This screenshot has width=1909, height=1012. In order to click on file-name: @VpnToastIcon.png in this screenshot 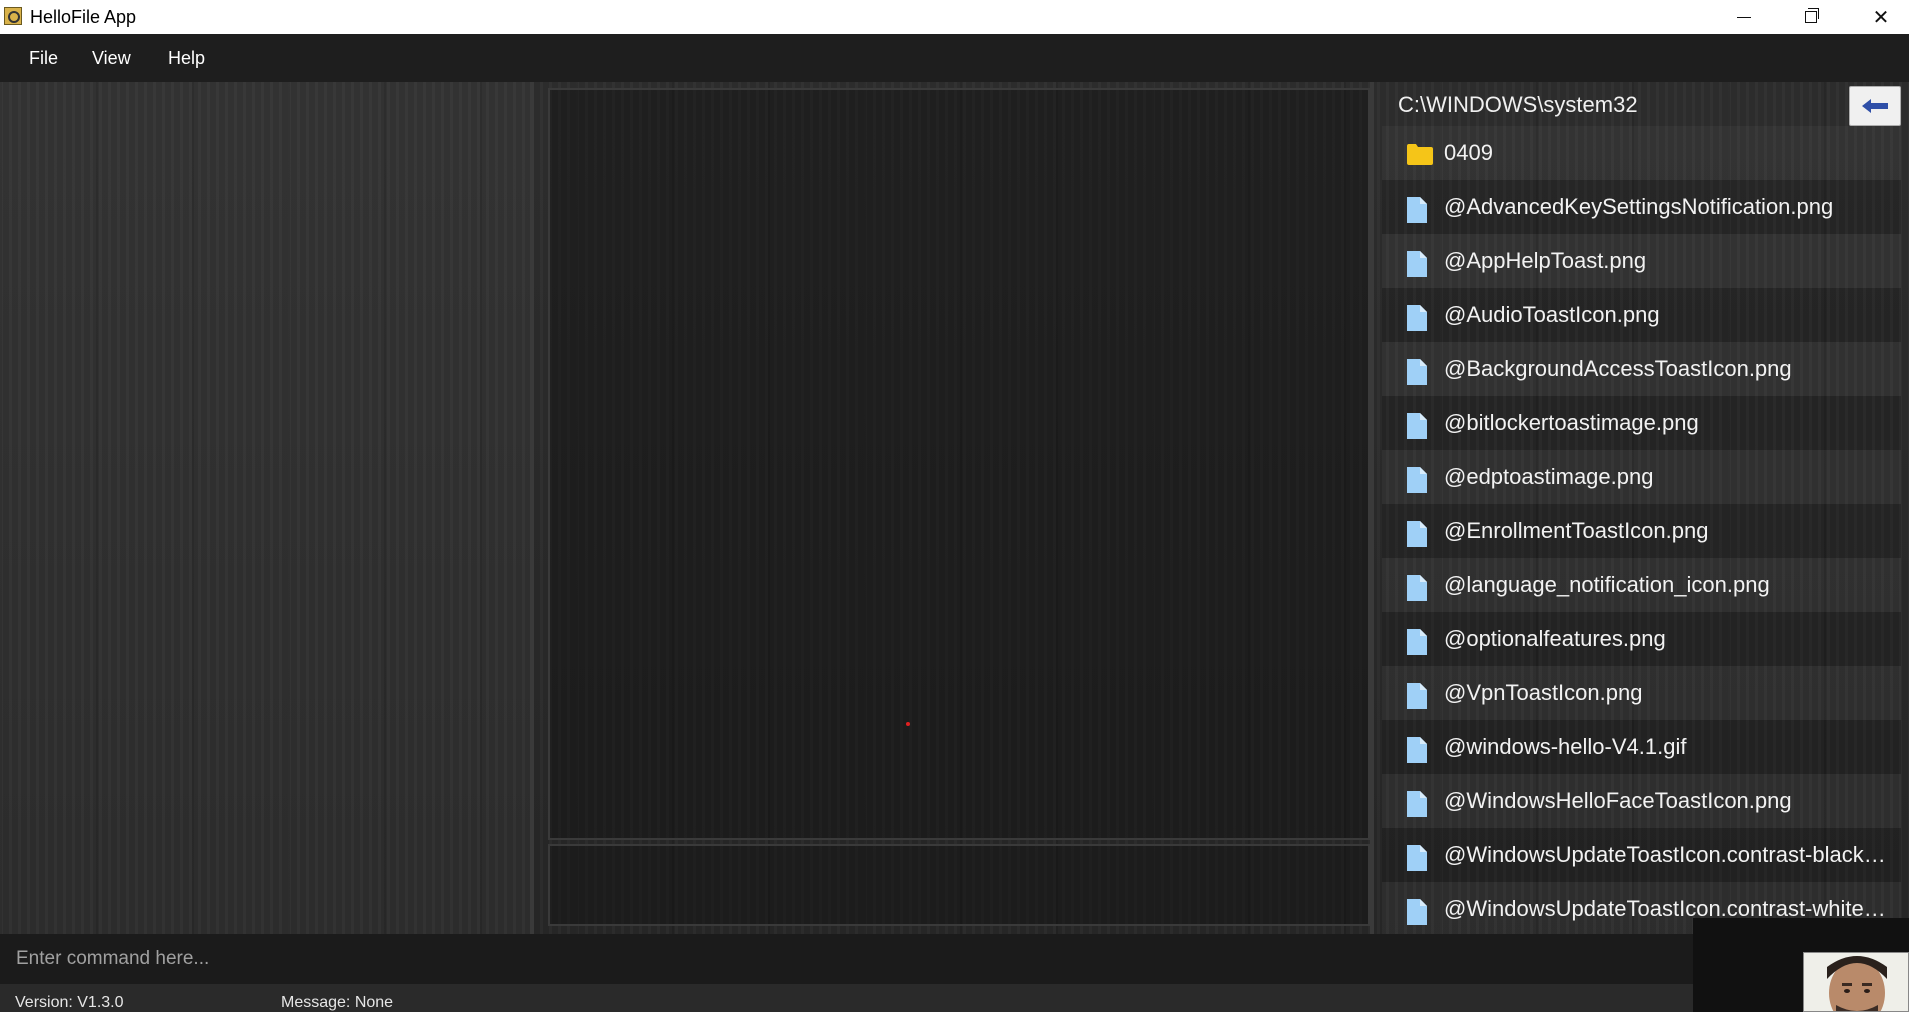, I will do `click(1543, 692)`.